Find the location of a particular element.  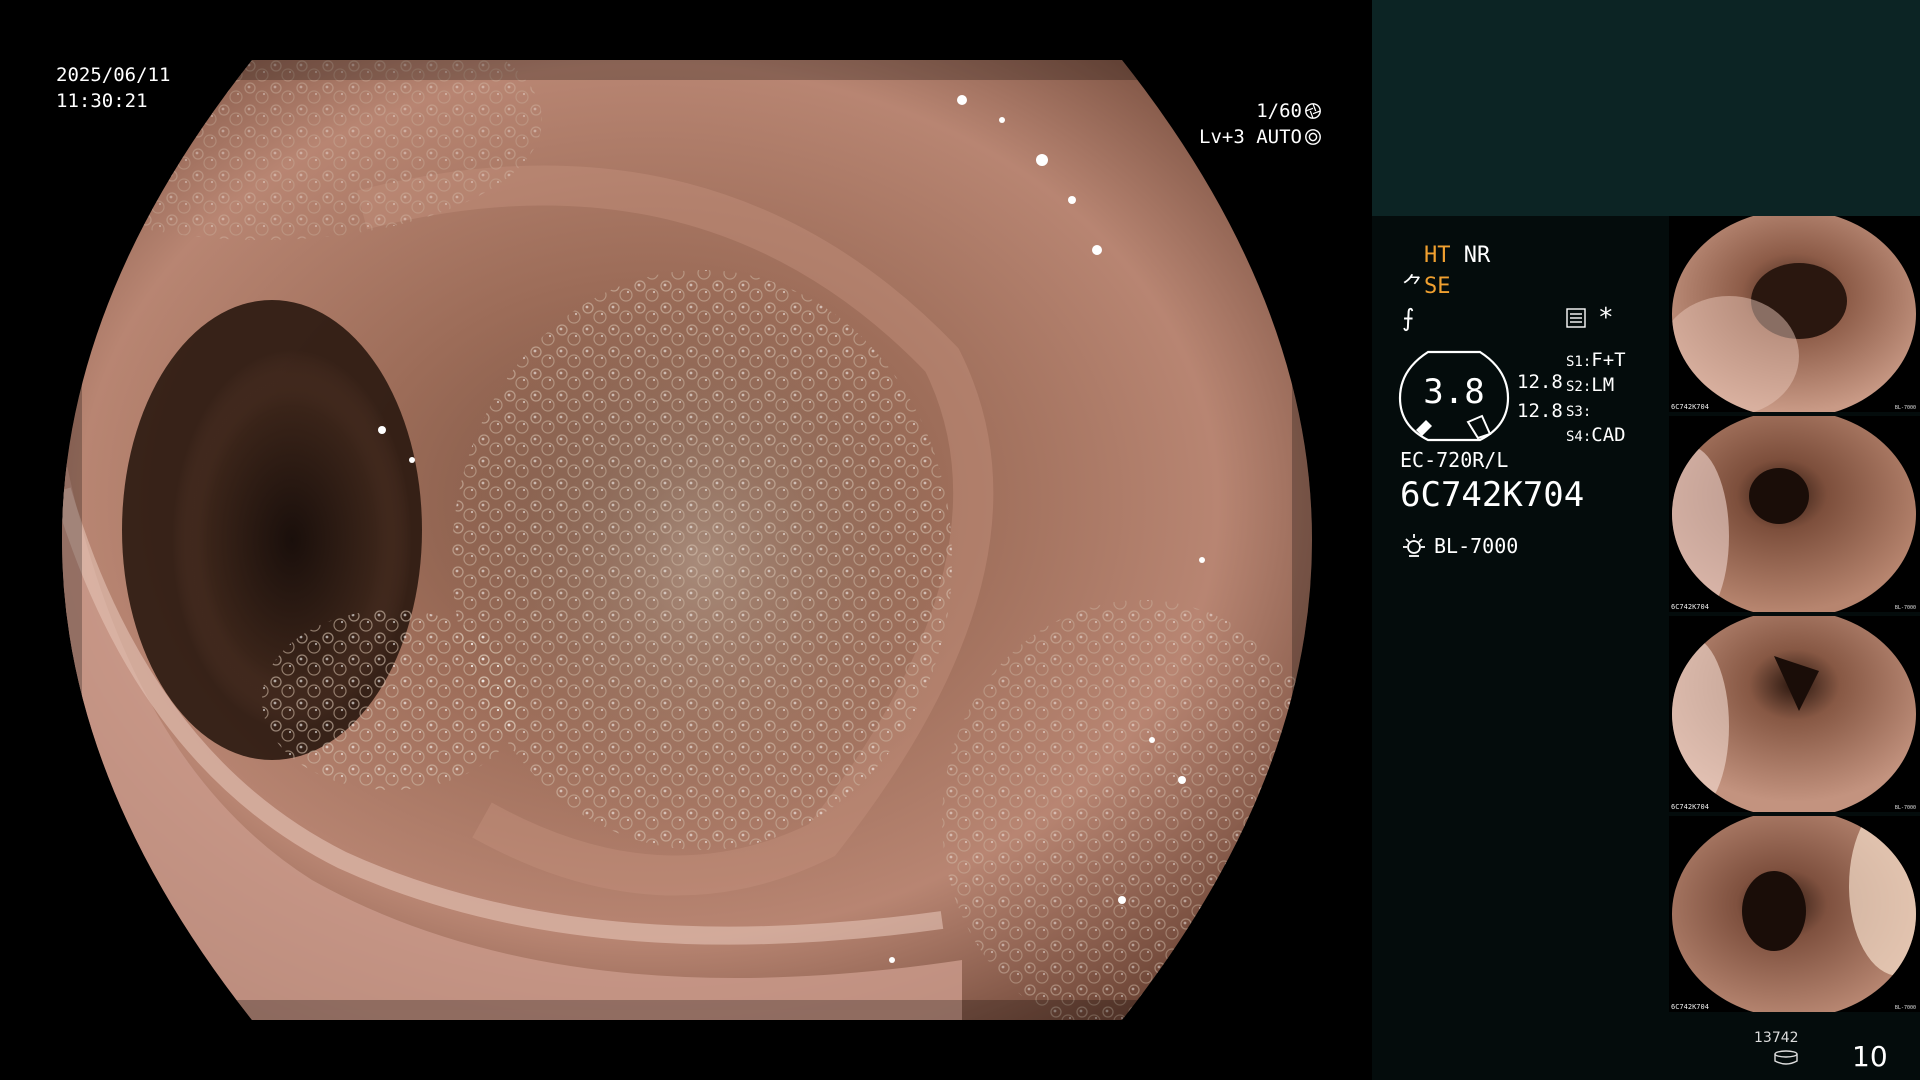

aperture-icon is located at coordinates (1313, 111).